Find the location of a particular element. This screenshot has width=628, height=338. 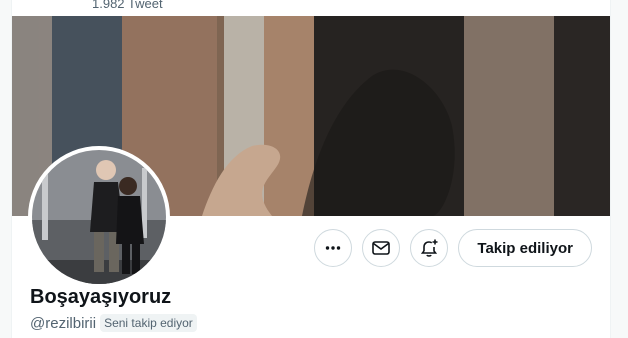

more-button is located at coordinates (333, 248).